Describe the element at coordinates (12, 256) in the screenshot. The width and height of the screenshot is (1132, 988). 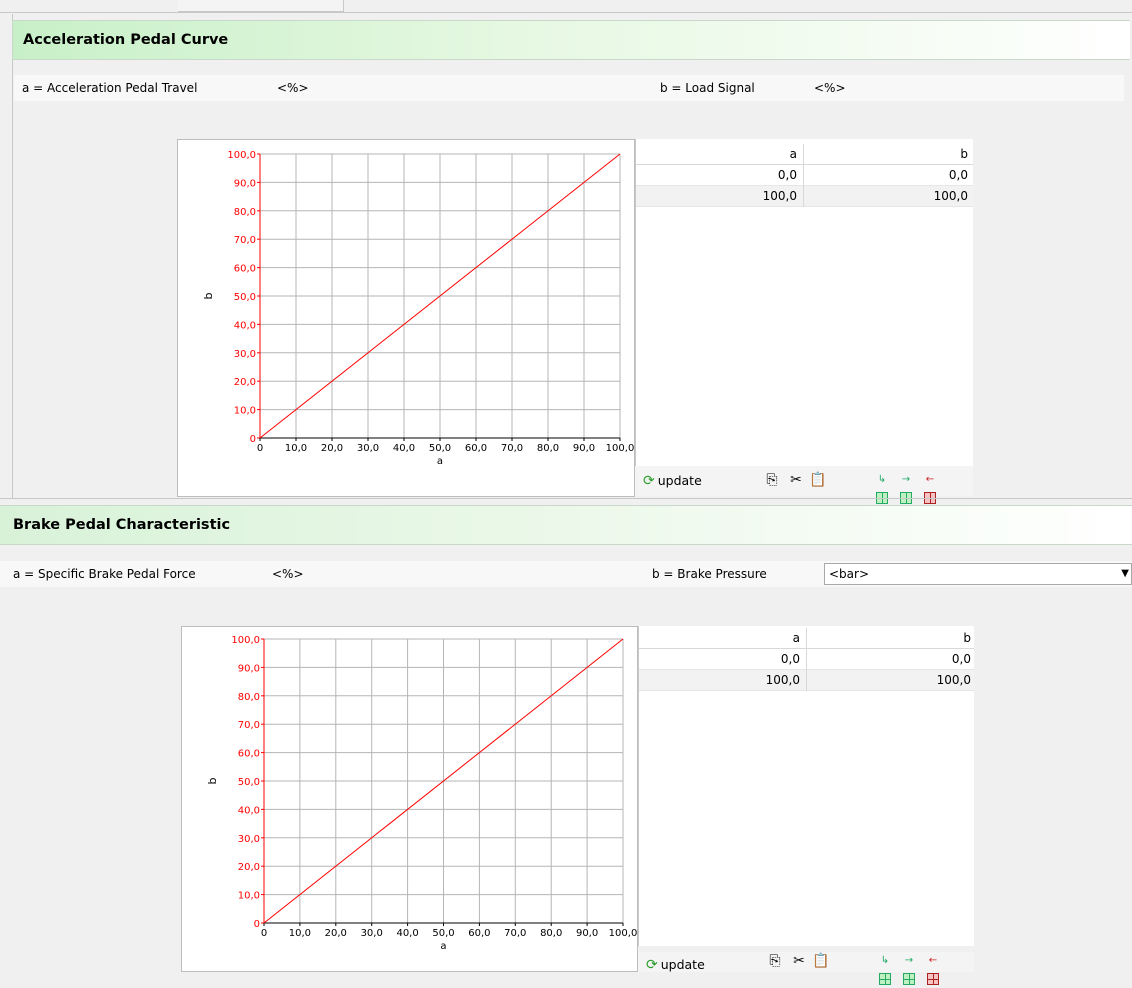
I see `left-border` at that location.